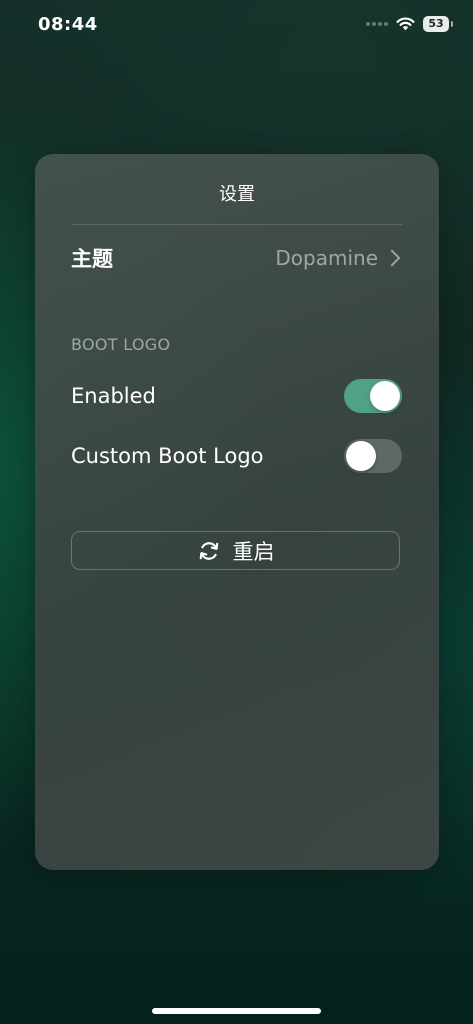 The height and width of the screenshot is (1024, 473). What do you see at coordinates (236, 258) in the screenshot?
I see `theme-row: 主题 Dopamine` at bounding box center [236, 258].